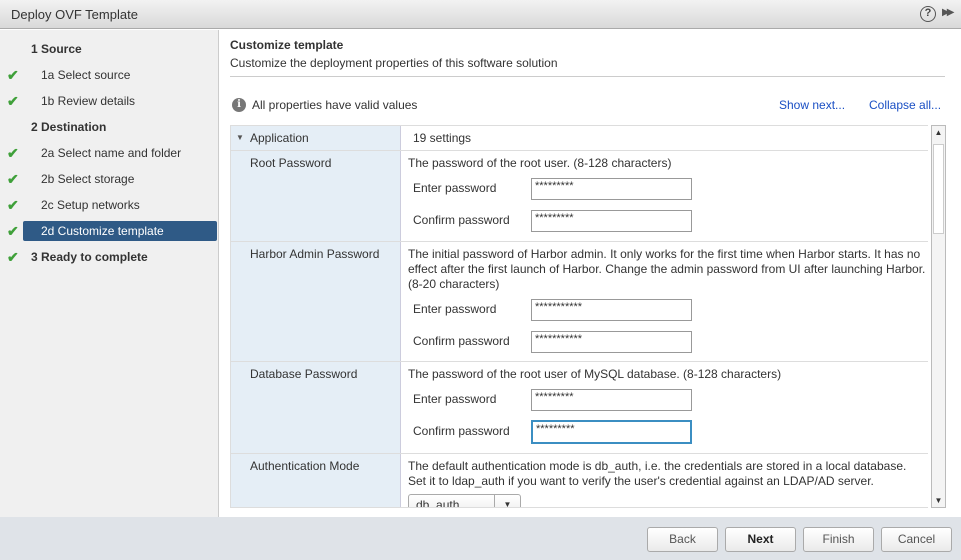  Describe the element at coordinates (760, 539) in the screenshot. I see `next-button: Next` at that location.